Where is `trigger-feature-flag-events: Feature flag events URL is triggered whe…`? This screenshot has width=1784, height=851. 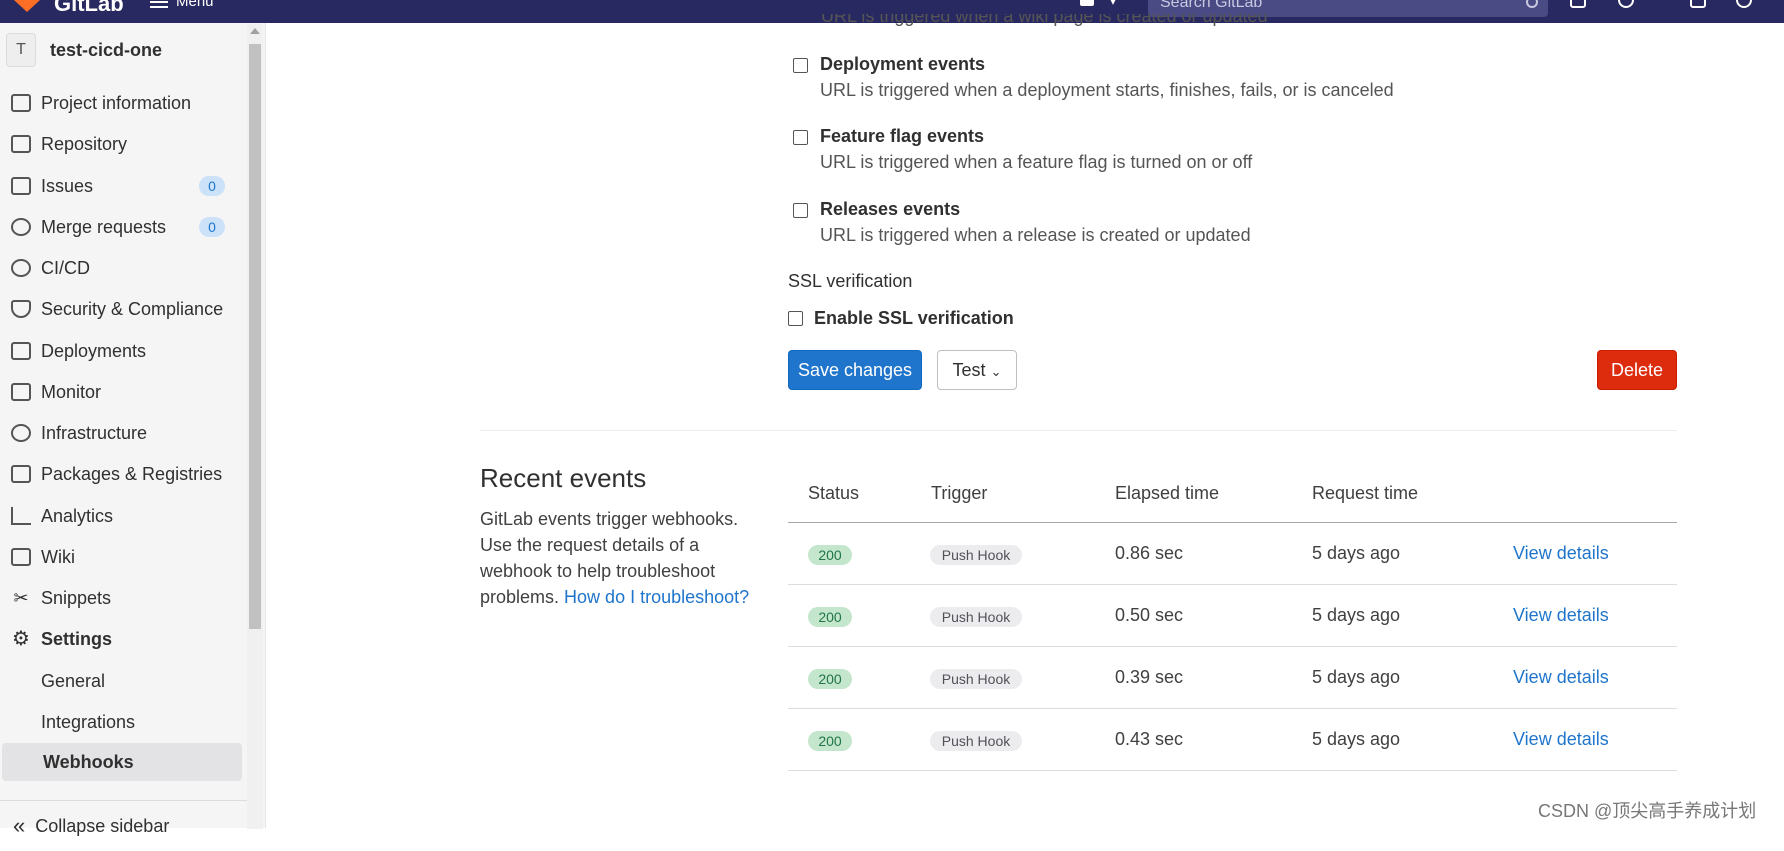
trigger-feature-flag-events: Feature flag events URL is triggered whe… is located at coordinates (1022, 149).